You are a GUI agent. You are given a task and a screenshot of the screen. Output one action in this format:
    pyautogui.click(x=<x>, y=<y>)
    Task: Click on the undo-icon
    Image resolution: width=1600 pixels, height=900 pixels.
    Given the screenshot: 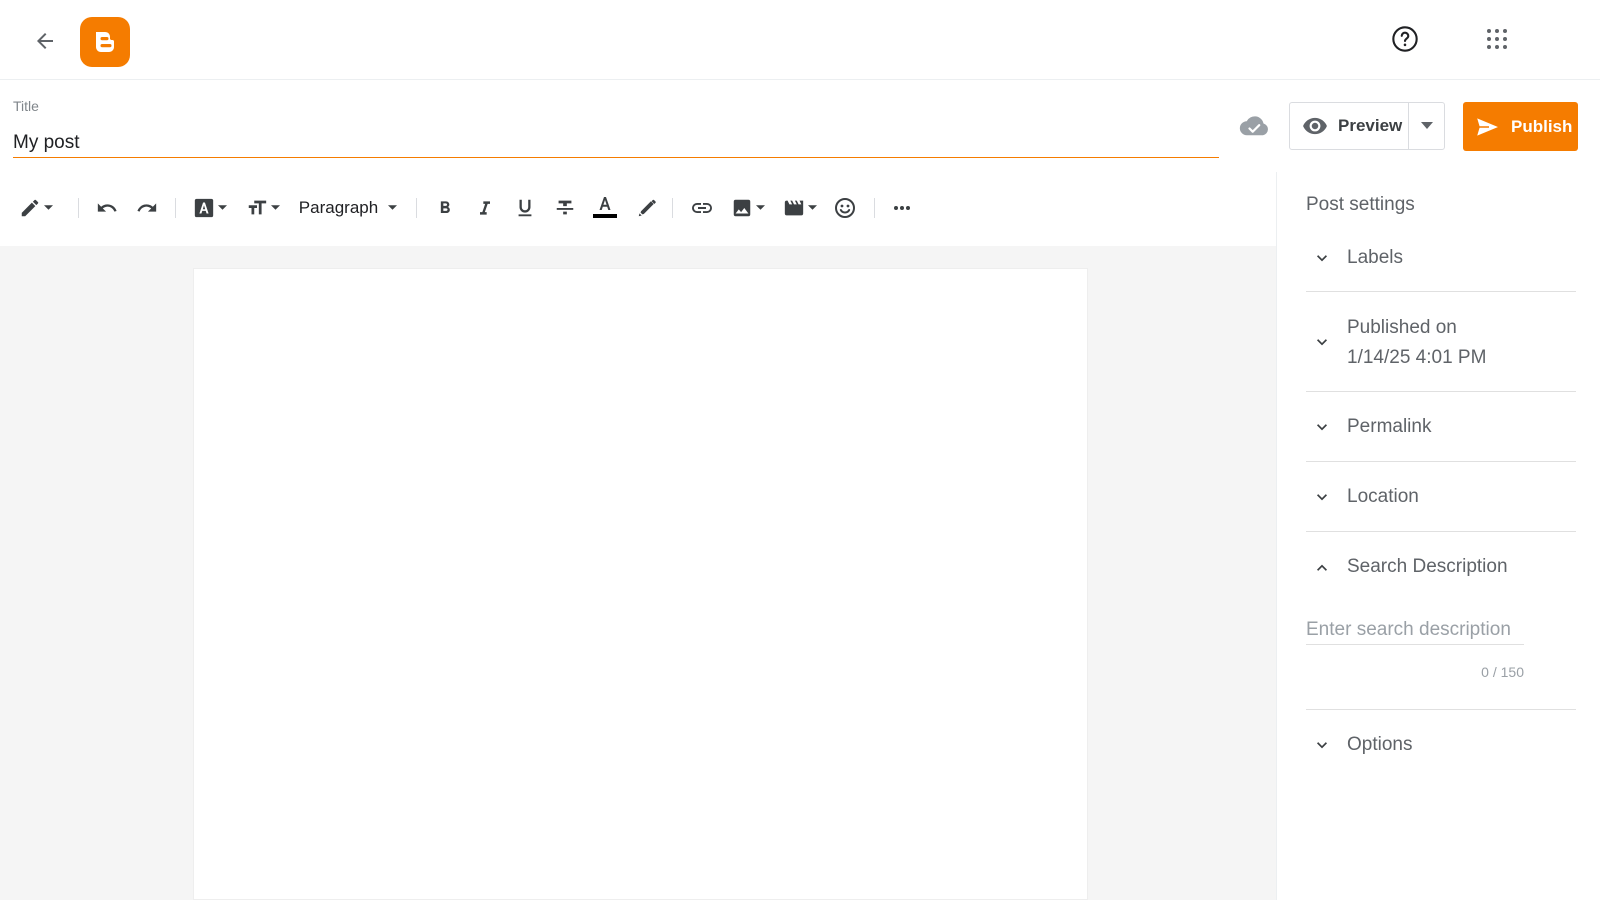 What is the action you would take?
    pyautogui.click(x=107, y=207)
    